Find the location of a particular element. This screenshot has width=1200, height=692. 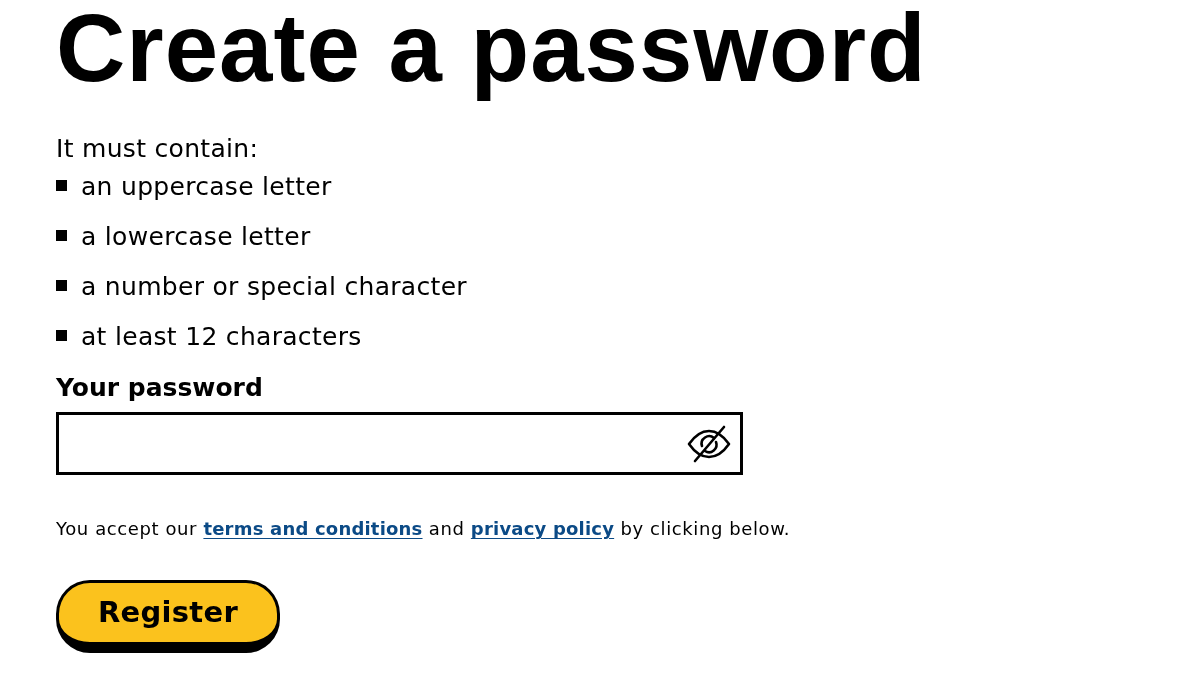

text-link: privacy policy is located at coordinates (542, 529).